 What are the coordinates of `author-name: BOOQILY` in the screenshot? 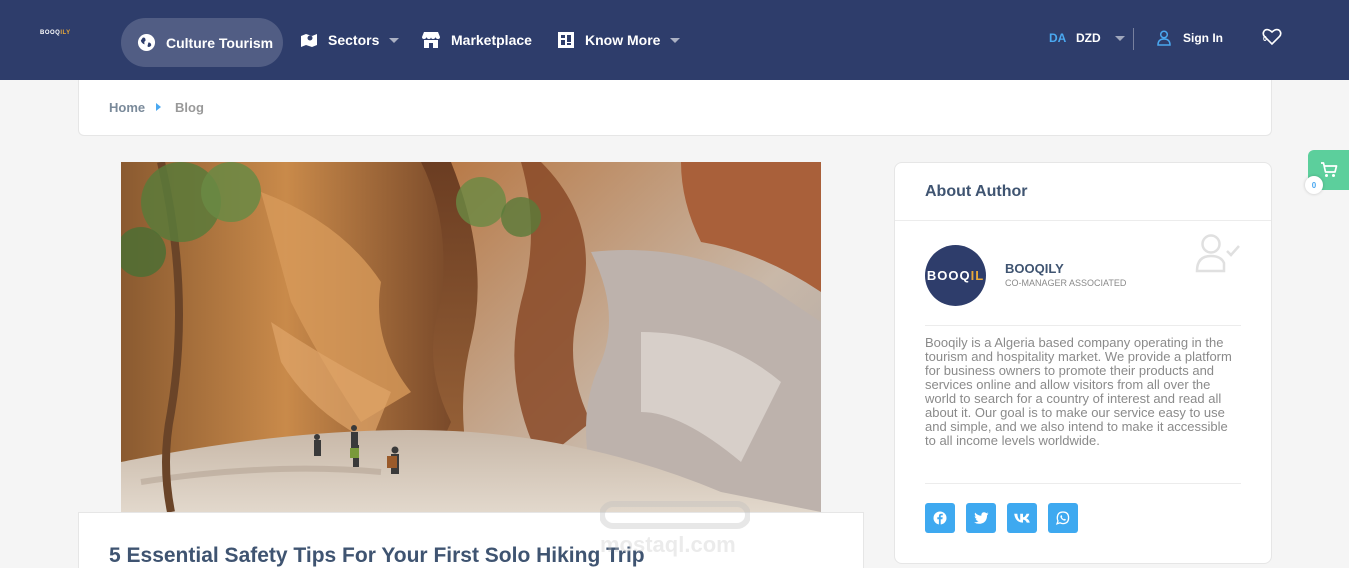 It's located at (1034, 268).